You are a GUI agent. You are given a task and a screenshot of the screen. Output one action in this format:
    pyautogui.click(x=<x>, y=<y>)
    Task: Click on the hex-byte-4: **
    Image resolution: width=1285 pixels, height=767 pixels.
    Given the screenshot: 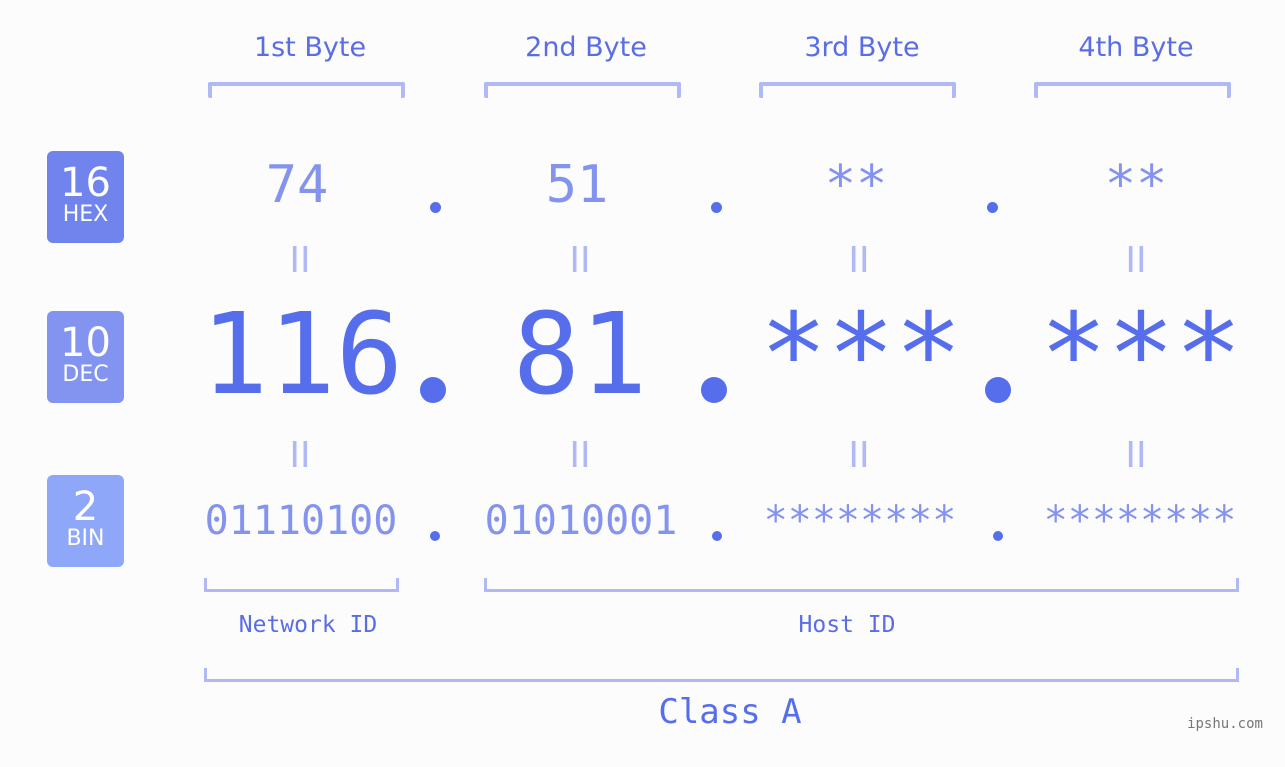 What is the action you would take?
    pyautogui.click(x=1136, y=185)
    